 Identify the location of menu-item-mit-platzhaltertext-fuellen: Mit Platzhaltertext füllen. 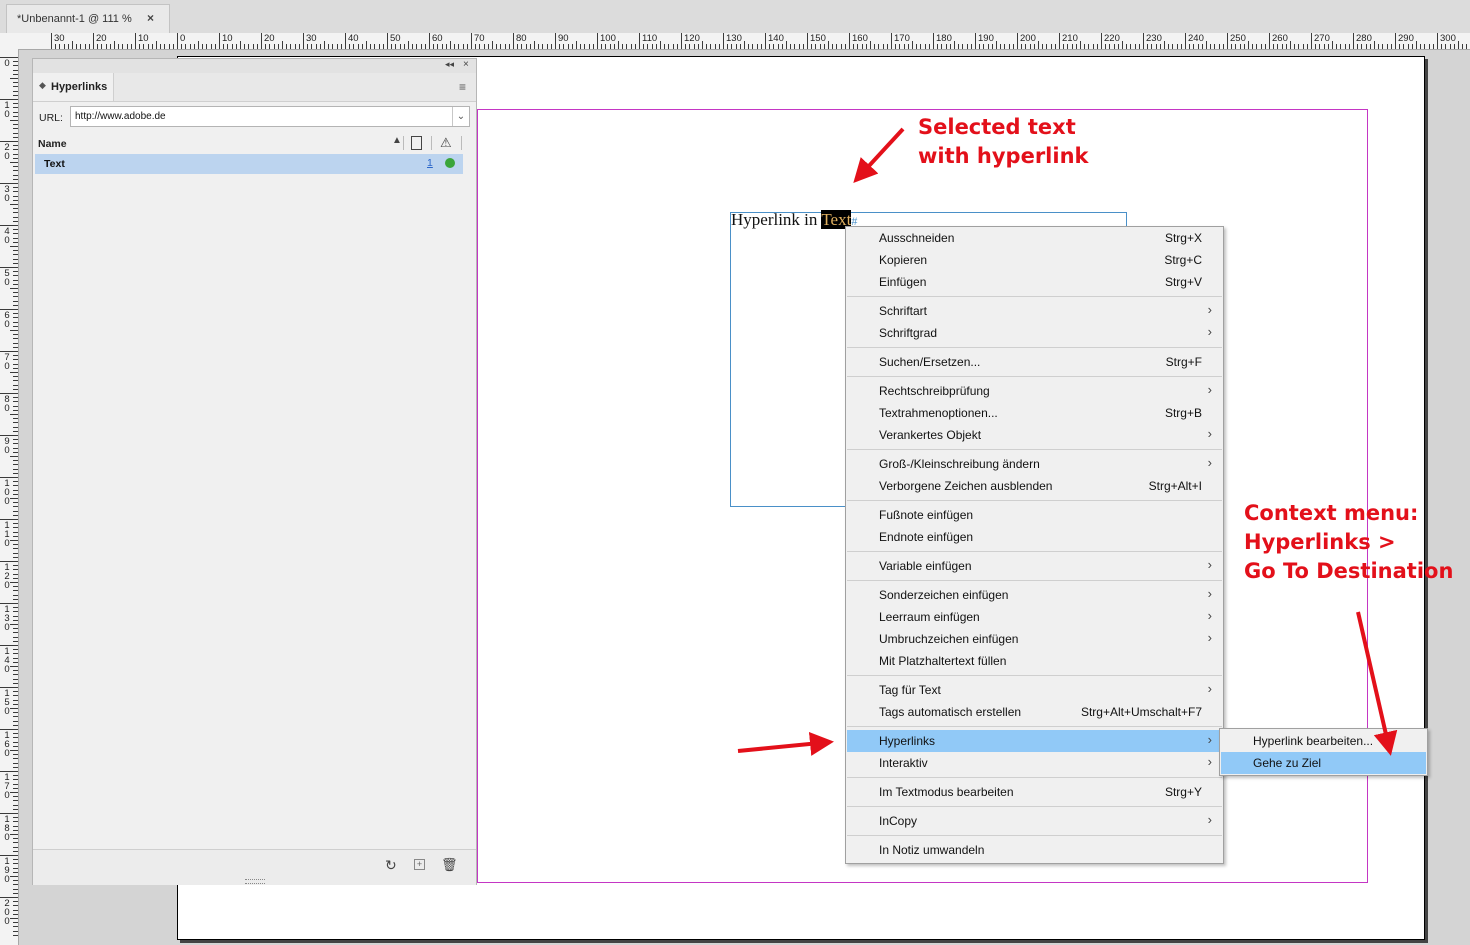
(1034, 661).